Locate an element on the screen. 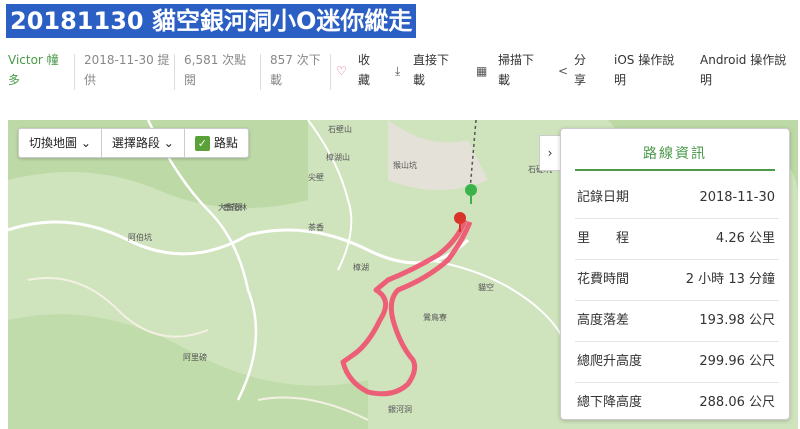  scan-download-button: 掃描下 載 is located at coordinates (516, 70).